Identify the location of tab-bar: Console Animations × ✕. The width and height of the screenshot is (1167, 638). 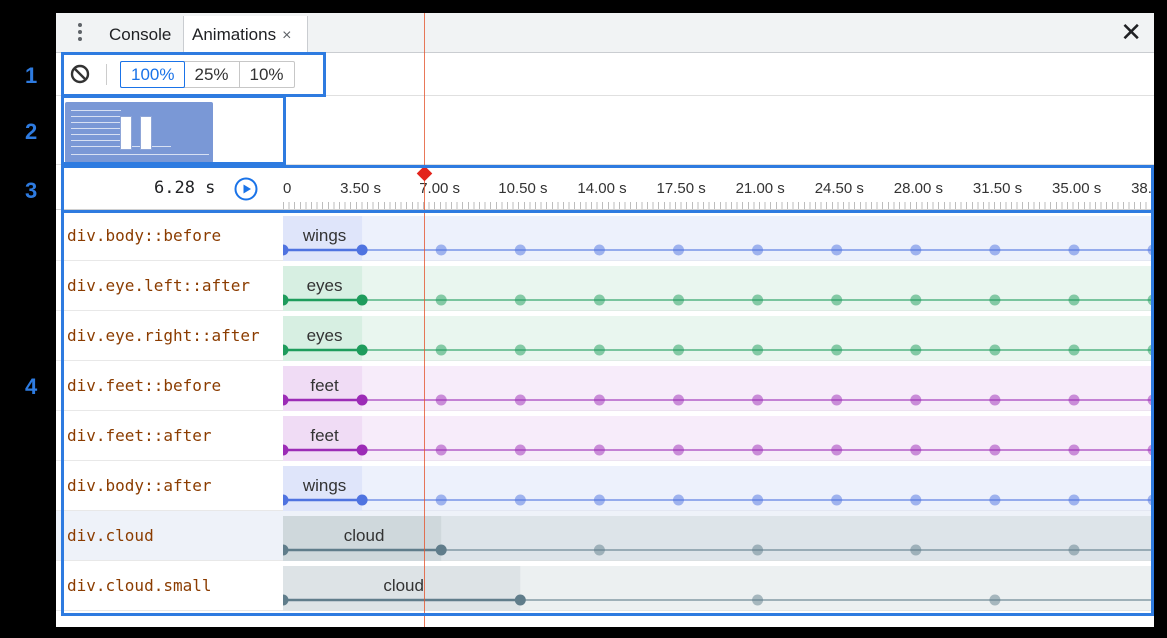
(605, 33).